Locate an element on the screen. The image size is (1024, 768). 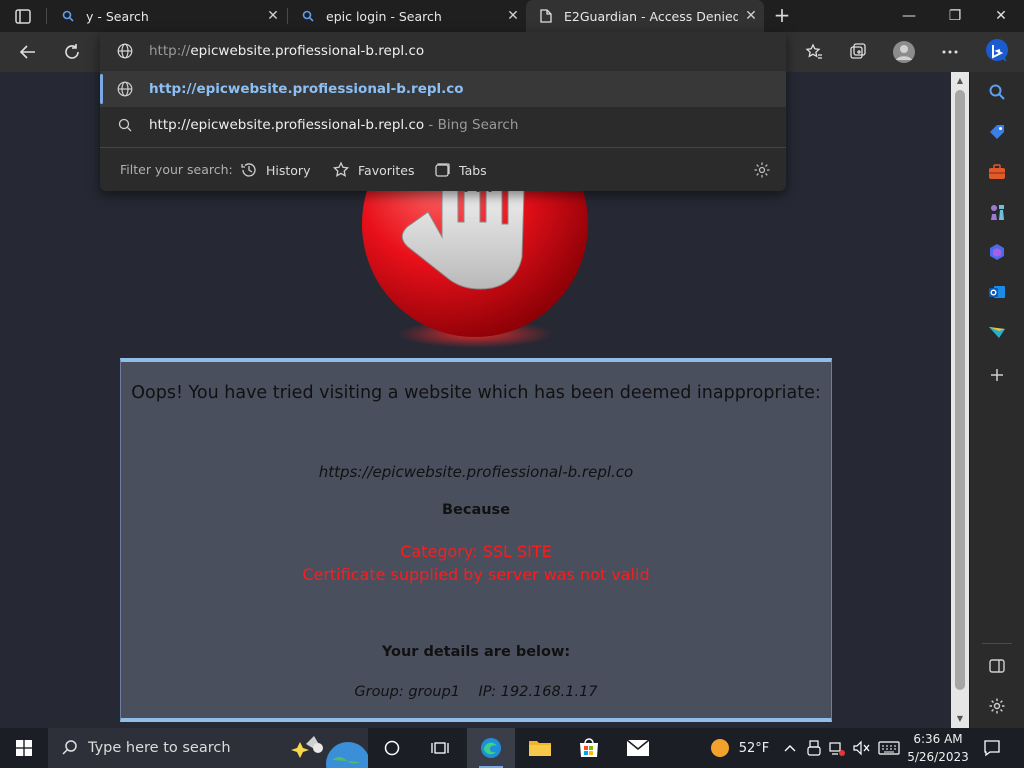
task-view-icon is located at coordinates (440, 748).